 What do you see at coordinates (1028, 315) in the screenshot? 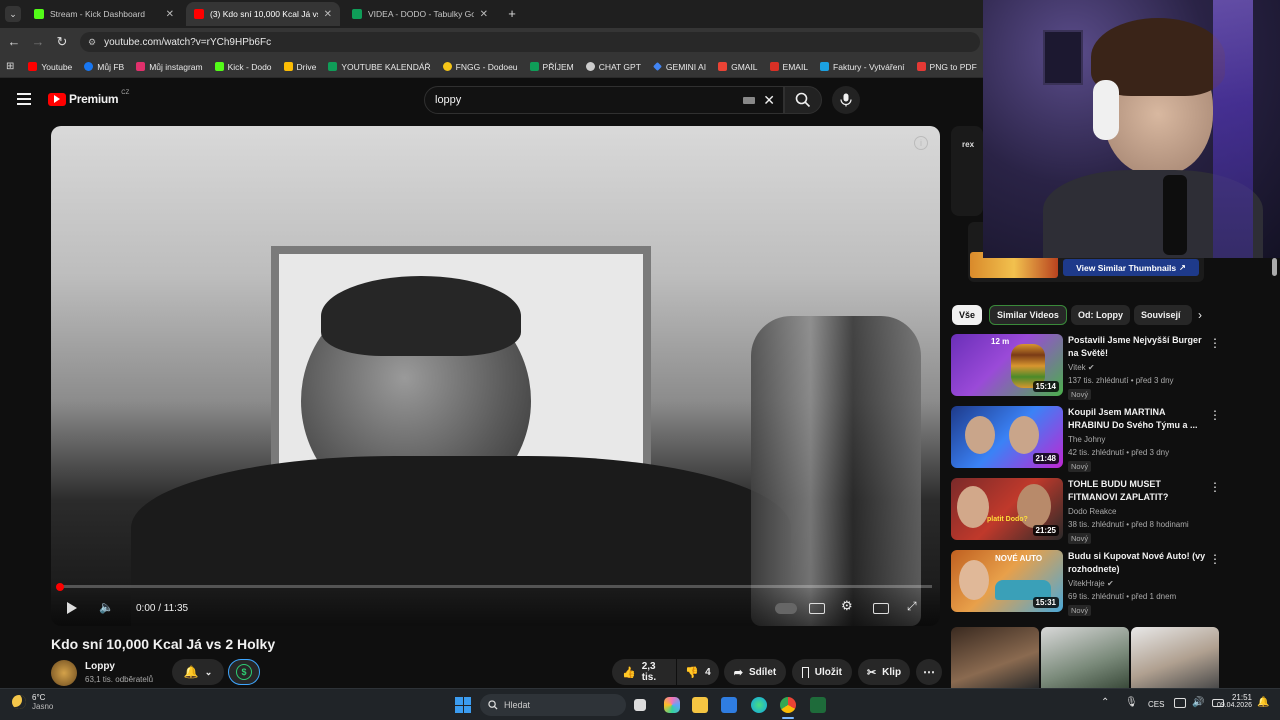
I see `chip-similar-videos: Similar Videos` at bounding box center [1028, 315].